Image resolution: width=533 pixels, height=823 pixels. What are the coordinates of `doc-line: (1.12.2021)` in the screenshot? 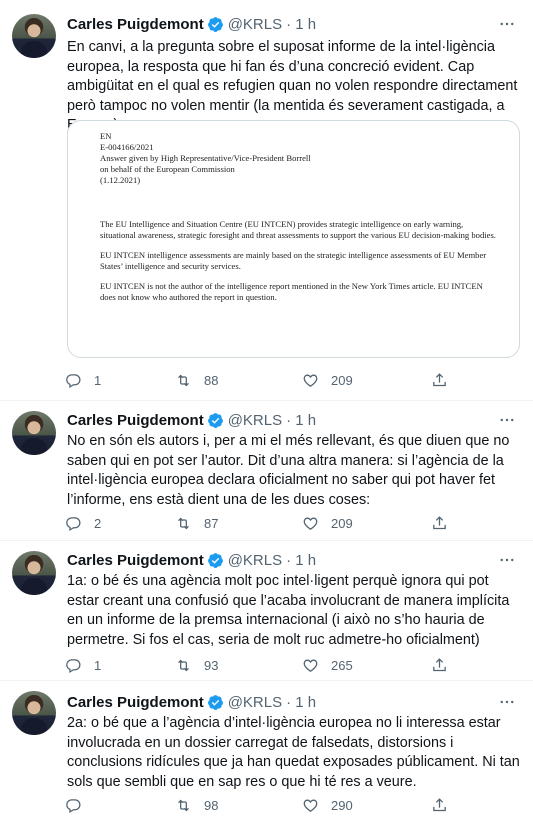 It's located at (120, 180).